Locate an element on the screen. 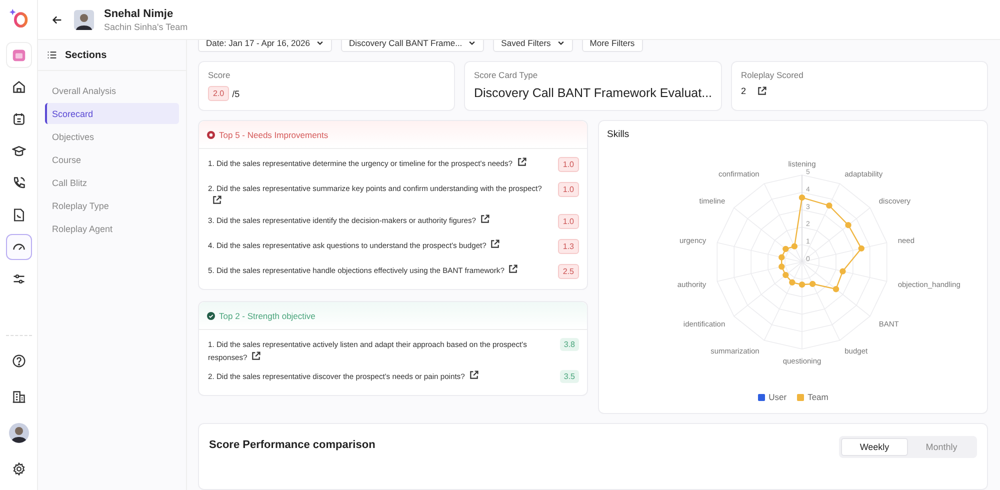  group-title: Top 2 - Strength objective is located at coordinates (267, 315).